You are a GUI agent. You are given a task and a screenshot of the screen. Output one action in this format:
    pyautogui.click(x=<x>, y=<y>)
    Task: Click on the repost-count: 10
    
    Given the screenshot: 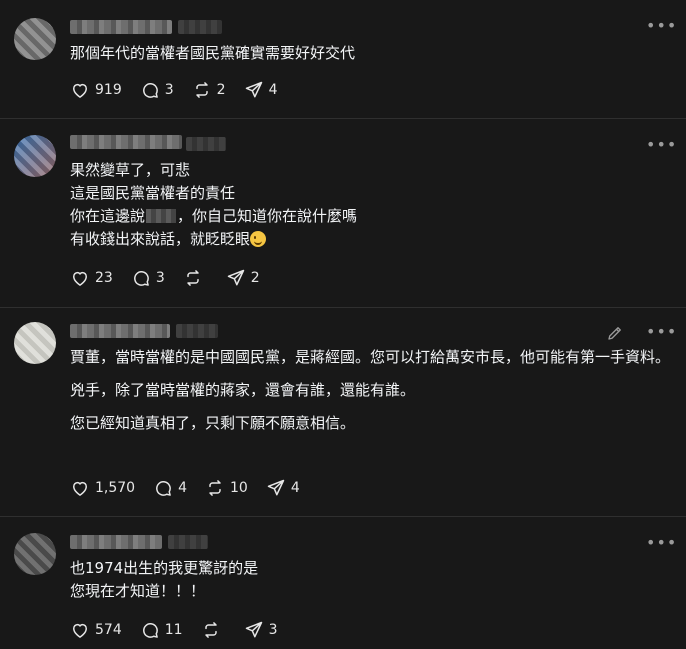 What is the action you would take?
    pyautogui.click(x=239, y=488)
    